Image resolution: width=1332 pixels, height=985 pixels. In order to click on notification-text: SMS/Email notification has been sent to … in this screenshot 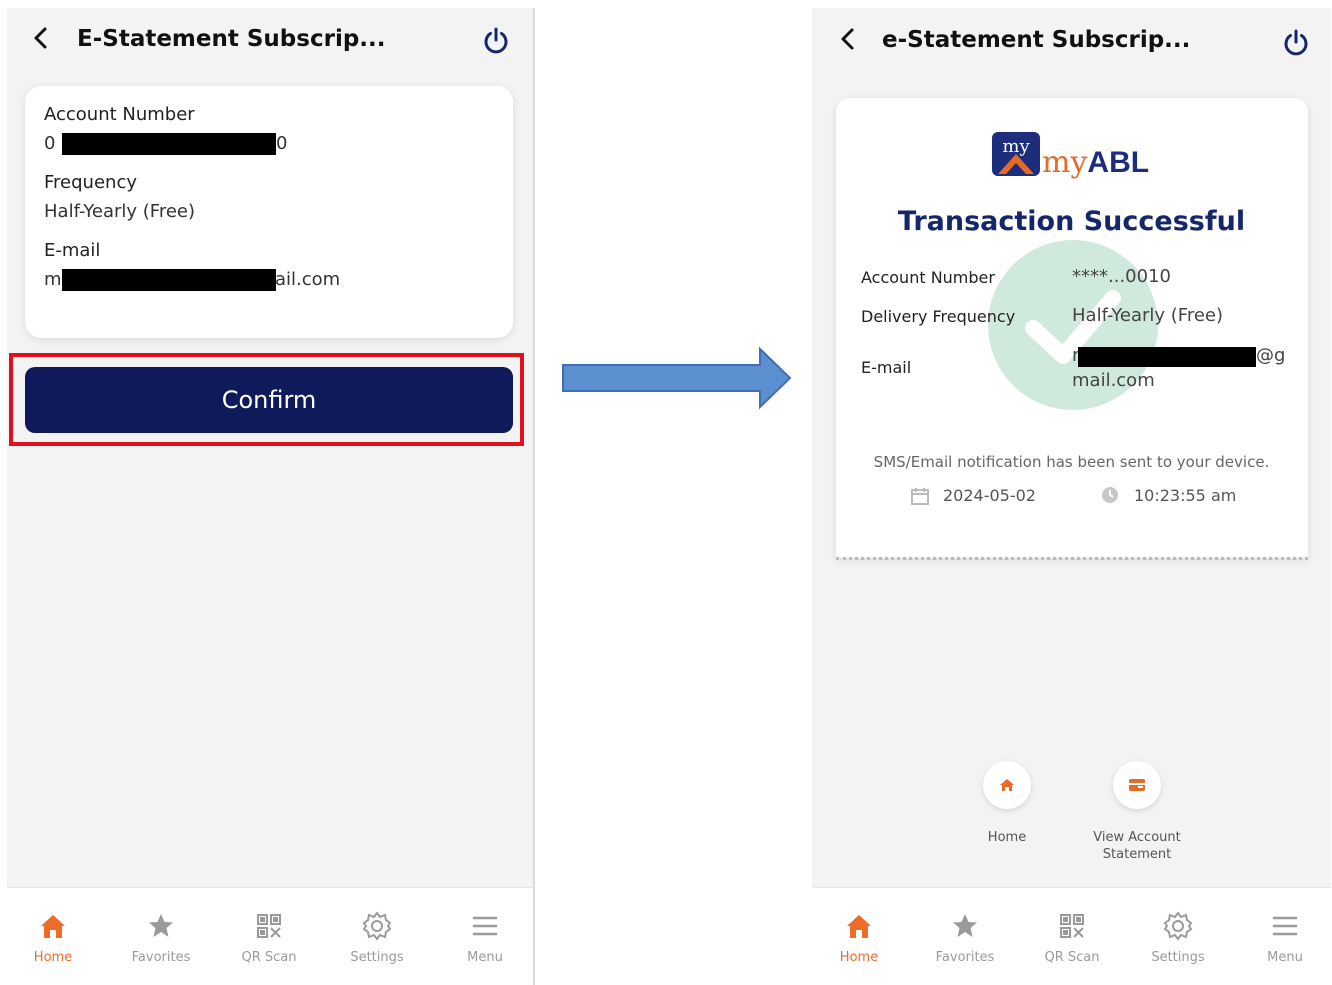, I will do `click(1071, 462)`.